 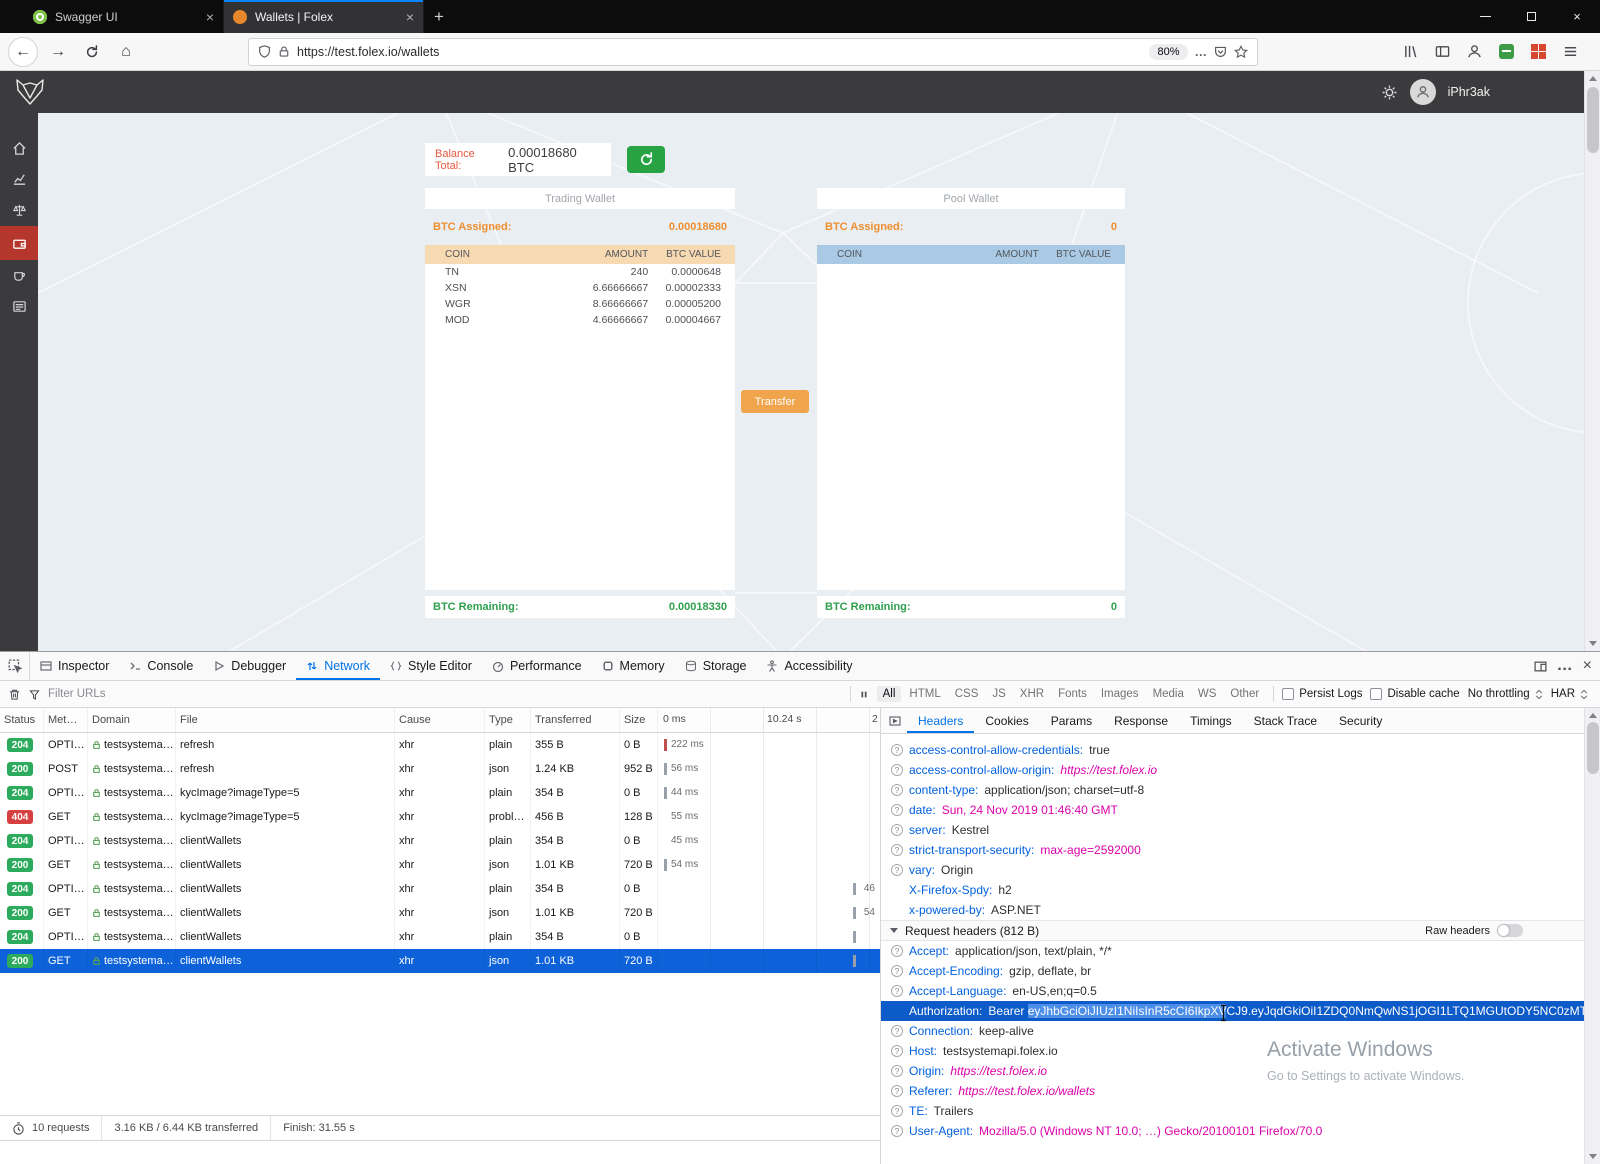 What do you see at coordinates (74, 666) in the screenshot?
I see `devtools-tab-inspector: Inspector` at bounding box center [74, 666].